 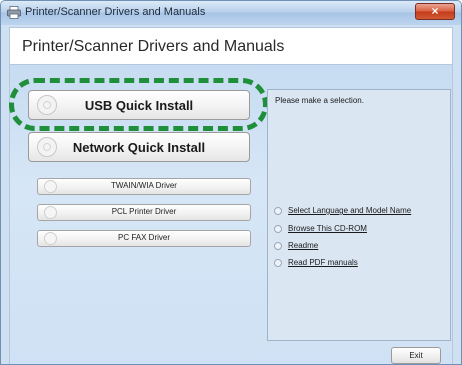 What do you see at coordinates (138, 104) in the screenshot?
I see `highlight-marker` at bounding box center [138, 104].